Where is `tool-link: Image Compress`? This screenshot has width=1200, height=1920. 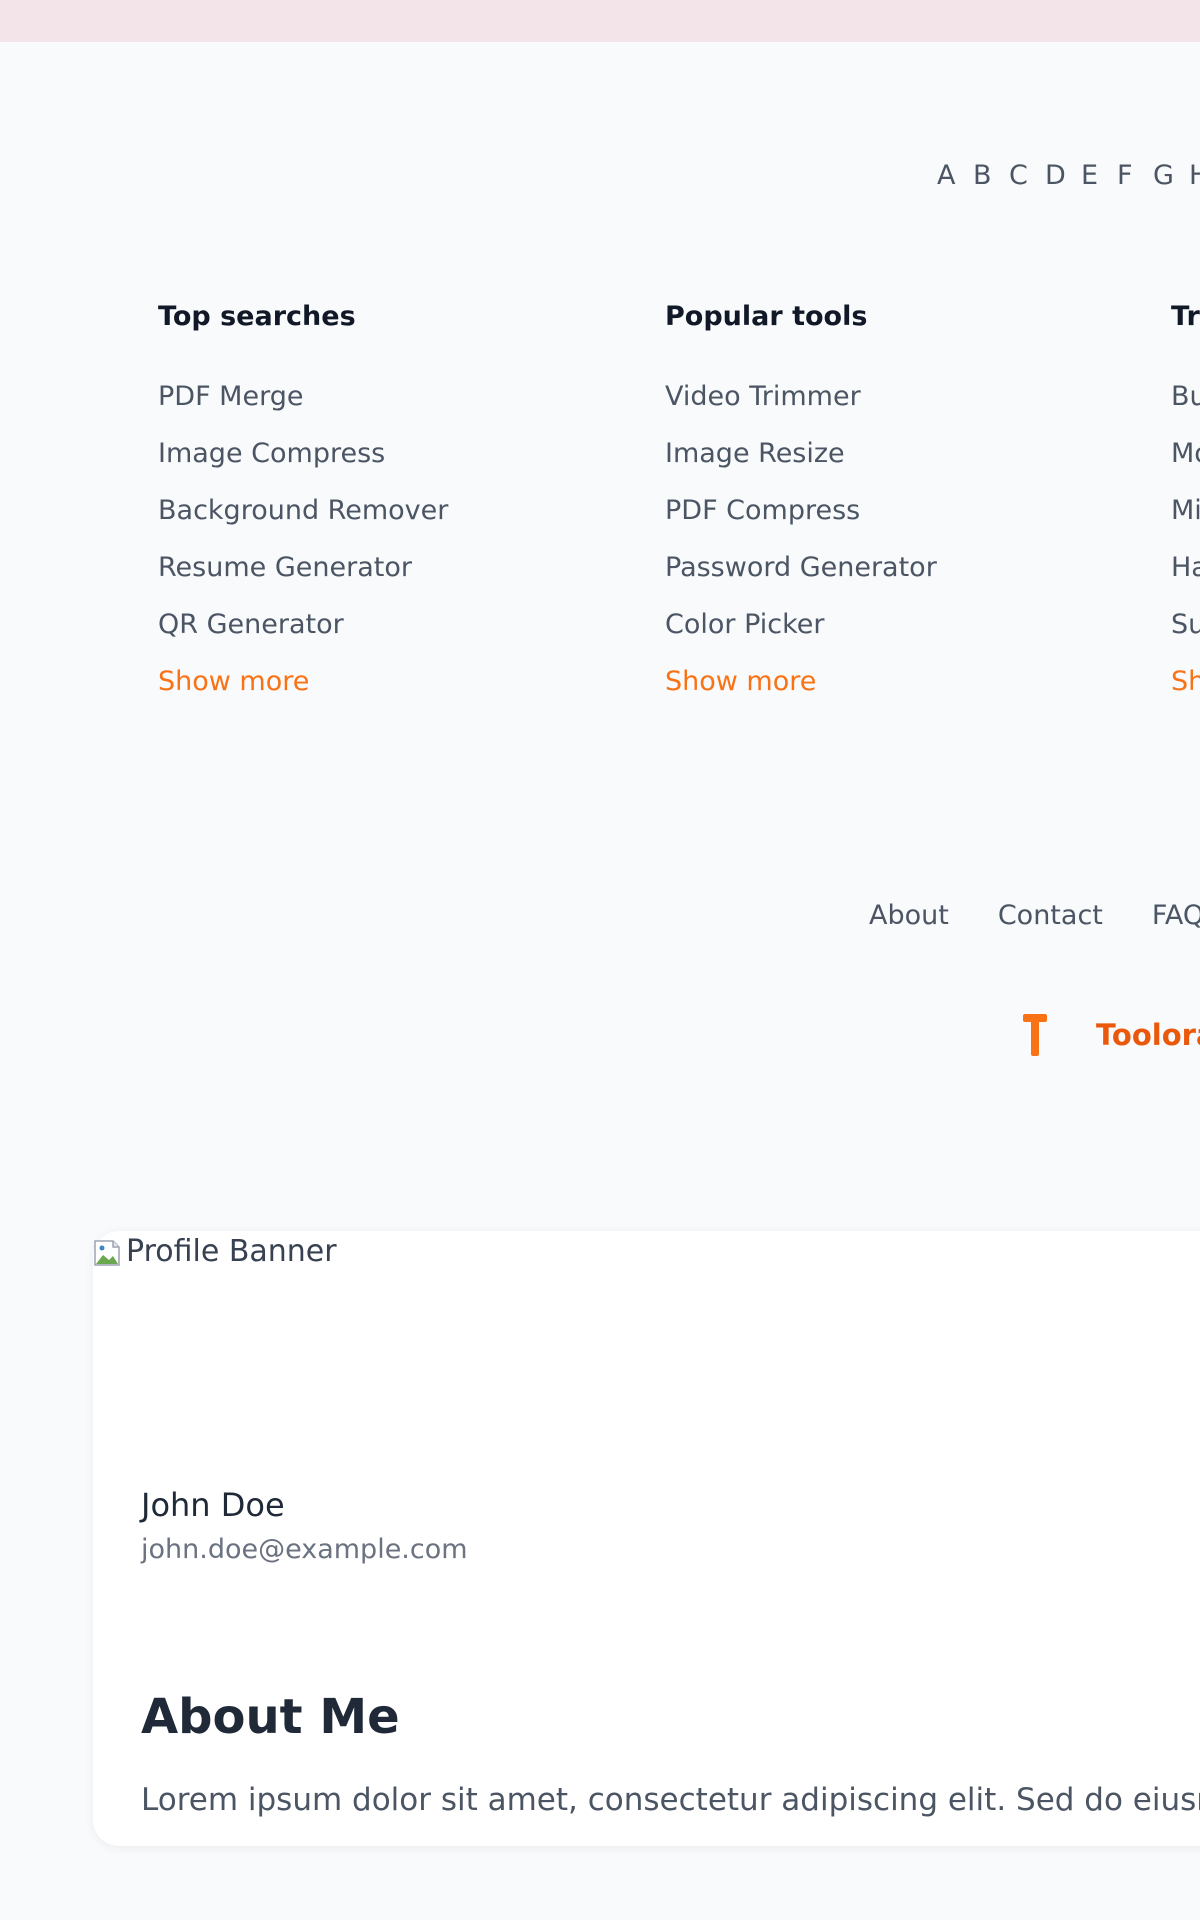 tool-link: Image Compress is located at coordinates (303, 462).